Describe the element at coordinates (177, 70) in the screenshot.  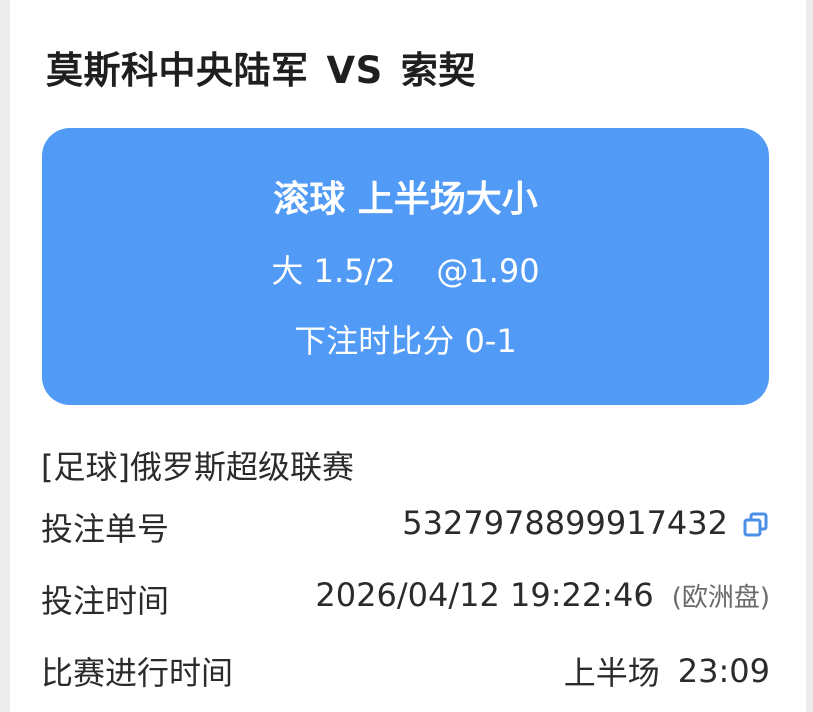
I see `home-team: 莫斯科中央陆军` at that location.